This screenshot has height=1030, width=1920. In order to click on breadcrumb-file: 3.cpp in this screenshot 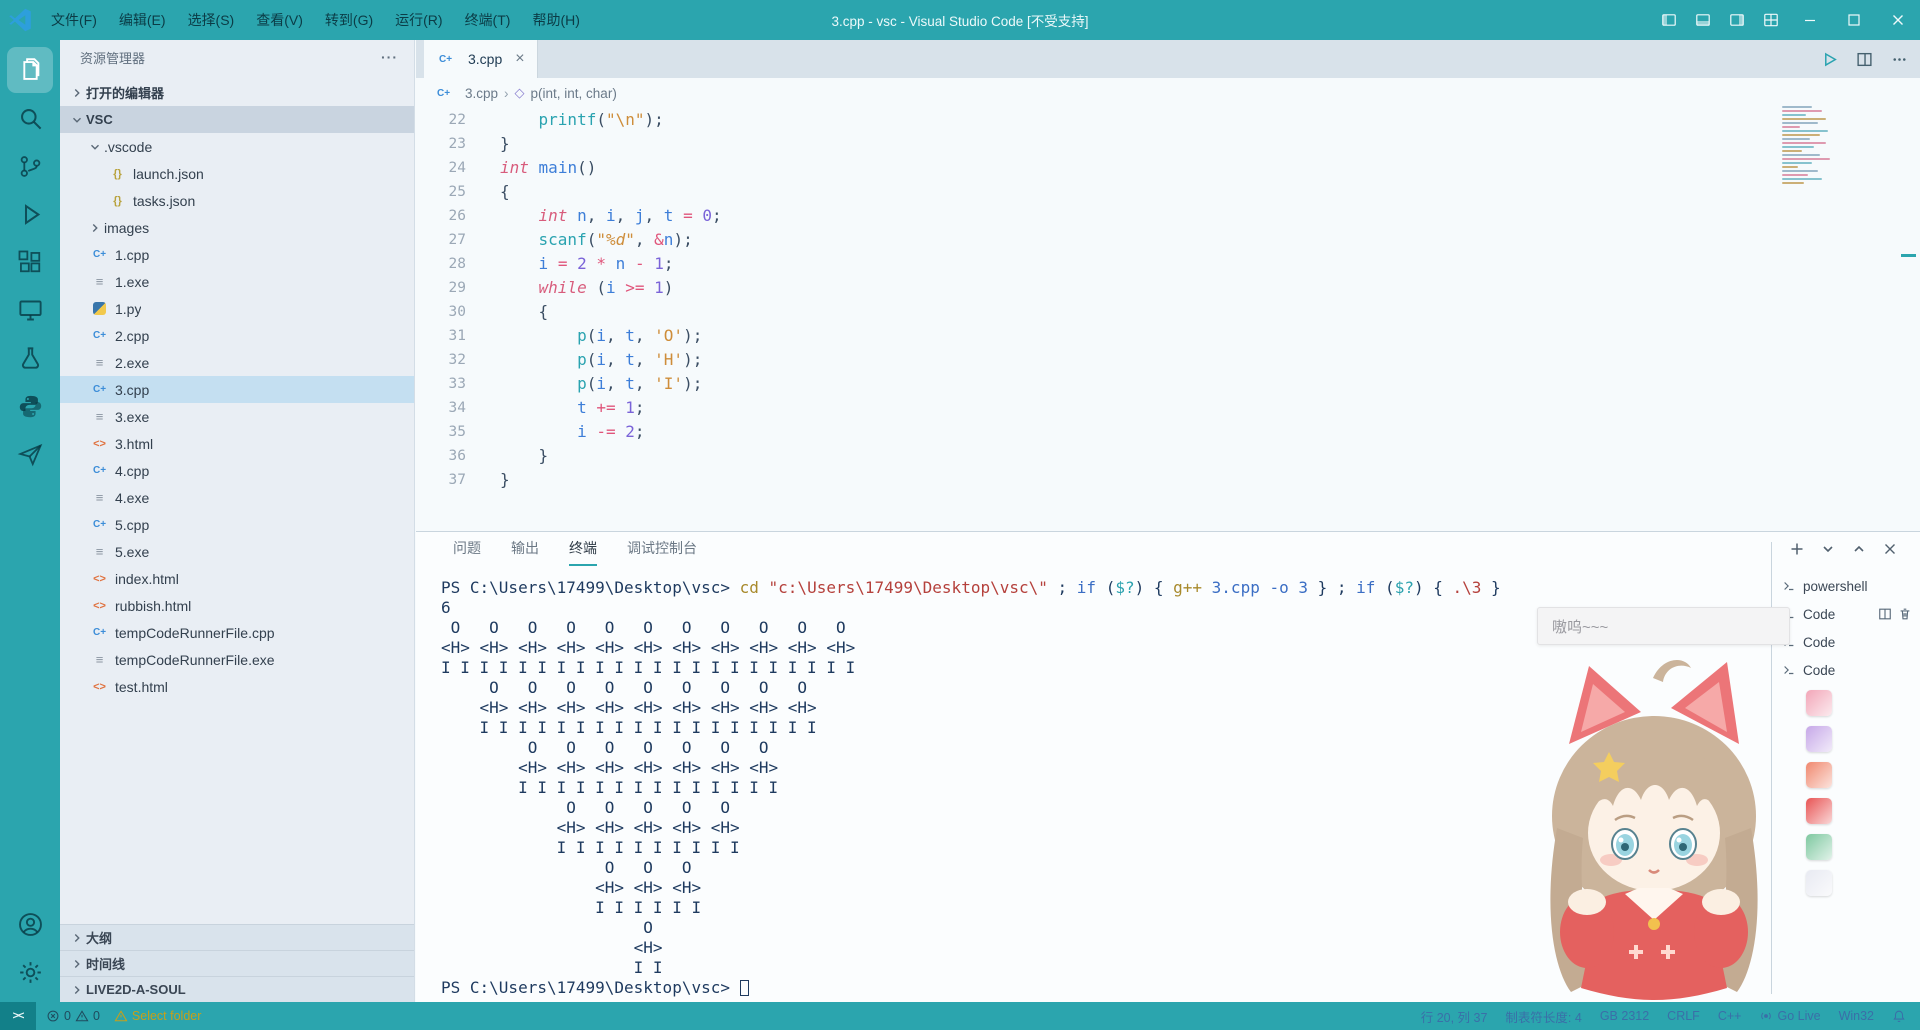, I will do `click(481, 93)`.